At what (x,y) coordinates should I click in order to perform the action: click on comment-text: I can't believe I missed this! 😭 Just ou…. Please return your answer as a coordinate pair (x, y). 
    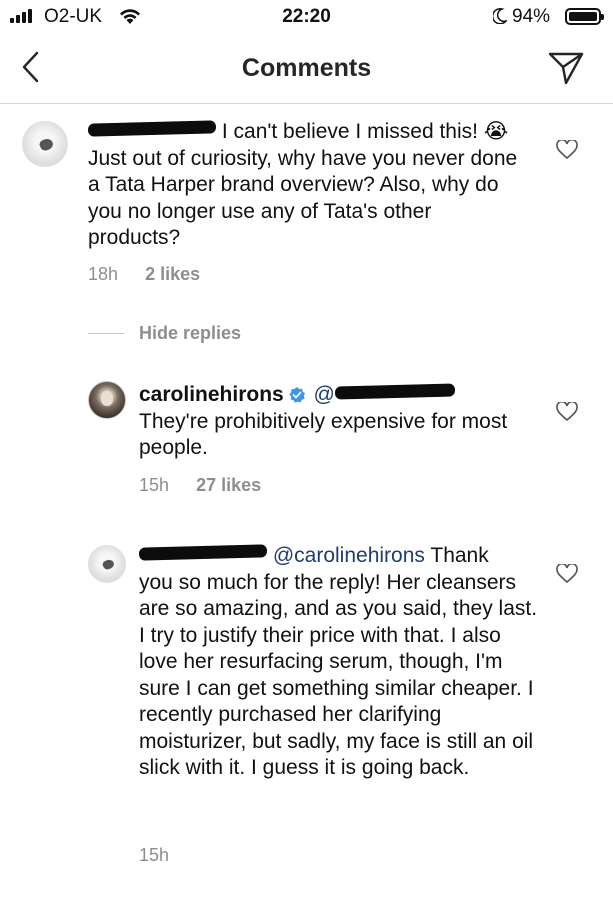
    Looking at the image, I should click on (303, 184).